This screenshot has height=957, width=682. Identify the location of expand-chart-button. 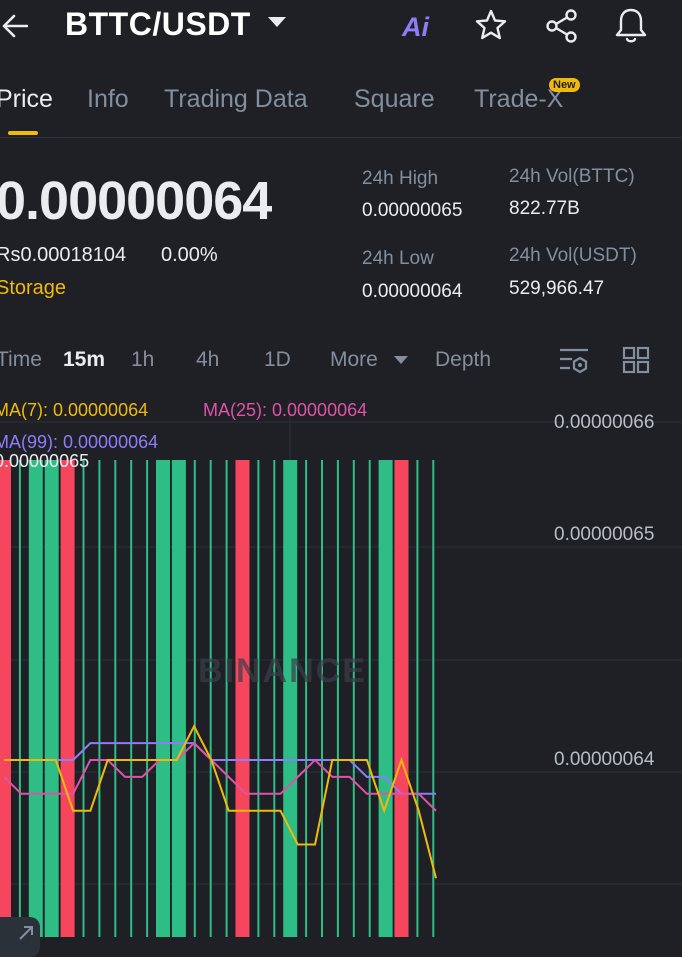
(20, 937).